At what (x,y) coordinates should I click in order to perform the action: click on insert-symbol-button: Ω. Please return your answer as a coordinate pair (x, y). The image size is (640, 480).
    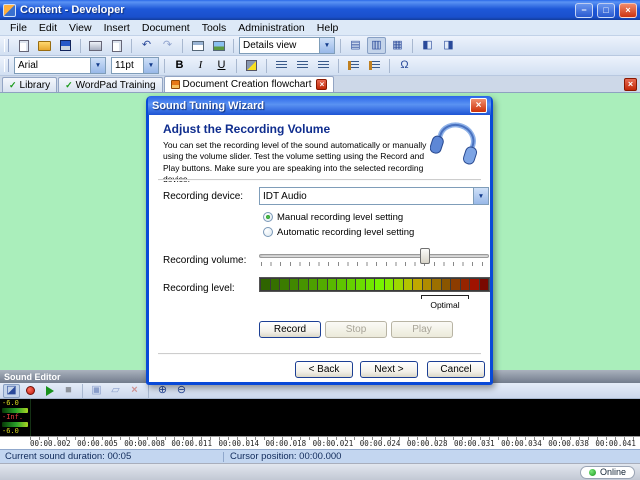
    Looking at the image, I should click on (404, 65).